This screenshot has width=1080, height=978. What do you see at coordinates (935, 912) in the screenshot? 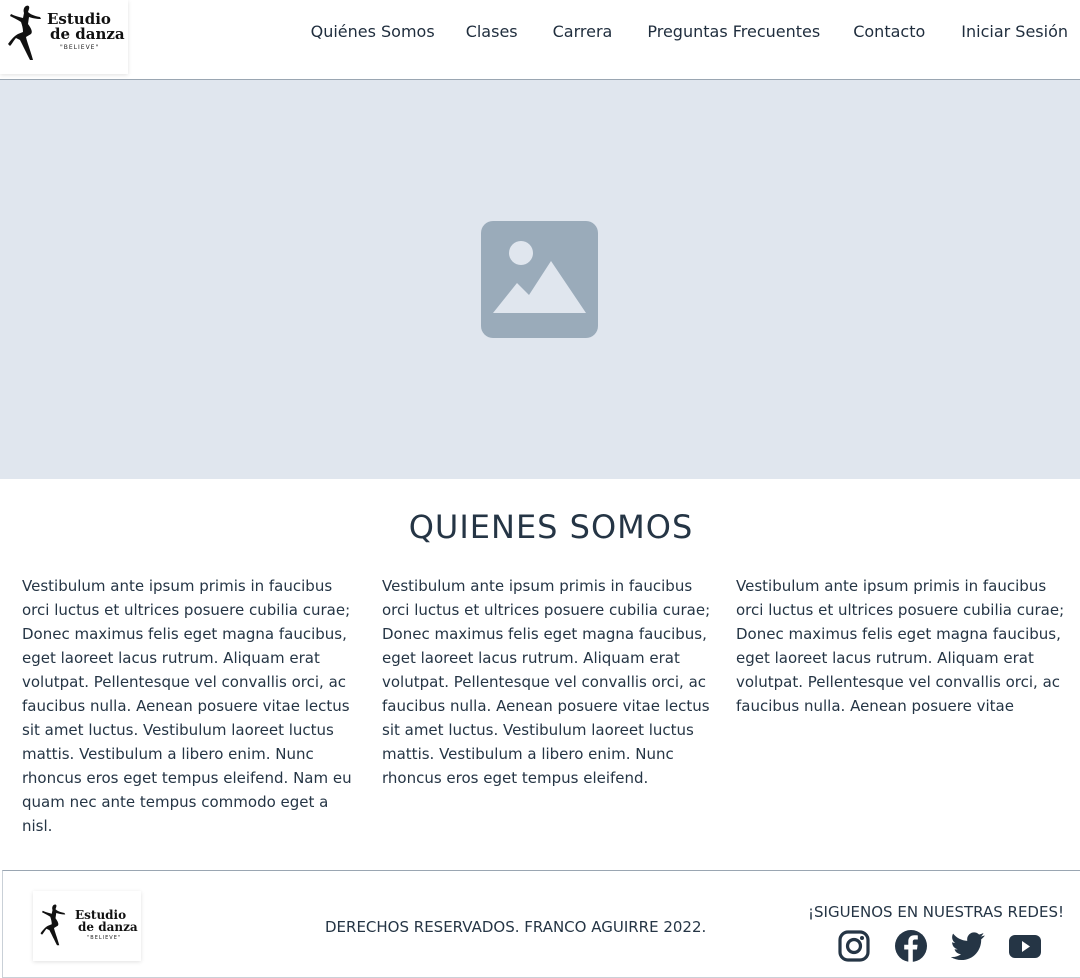
I see `social-title: ¡SIGUENOS EN NUESTRAS REDES!` at bounding box center [935, 912].